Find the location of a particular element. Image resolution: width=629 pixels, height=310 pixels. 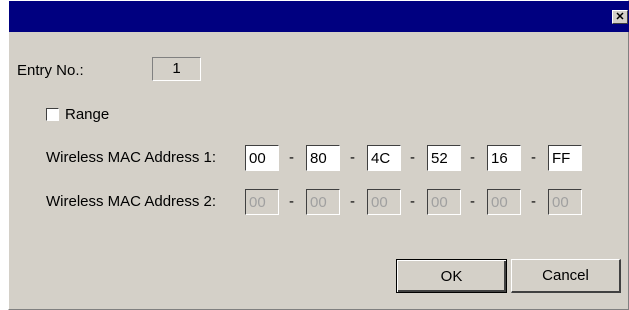

range-checkbox is located at coordinates (52, 114).